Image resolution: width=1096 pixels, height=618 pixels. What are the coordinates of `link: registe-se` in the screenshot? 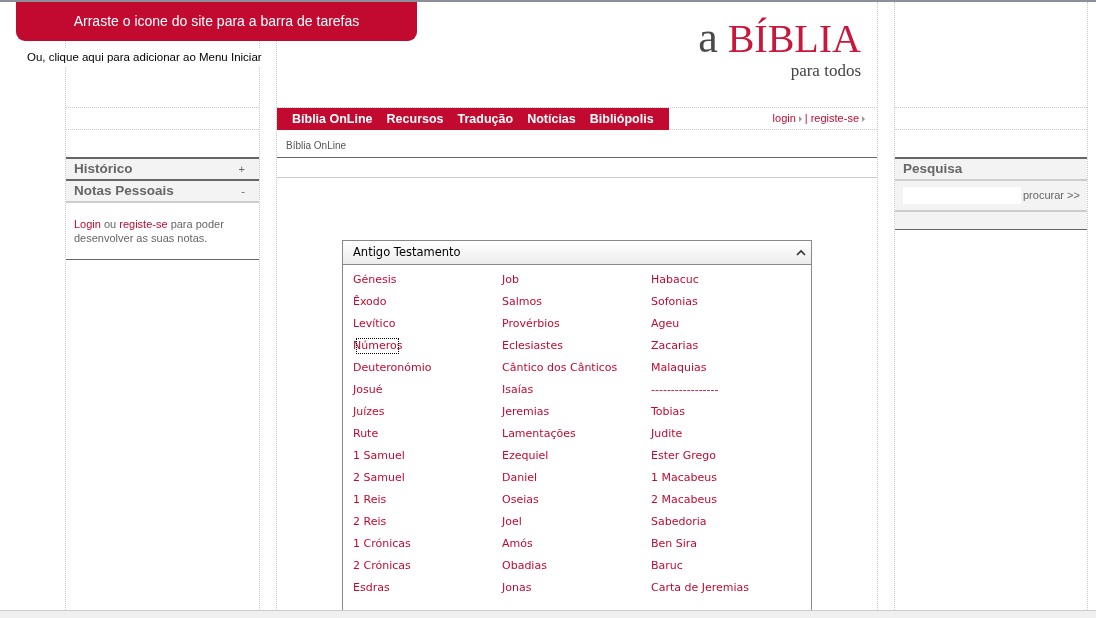 It's located at (143, 224).